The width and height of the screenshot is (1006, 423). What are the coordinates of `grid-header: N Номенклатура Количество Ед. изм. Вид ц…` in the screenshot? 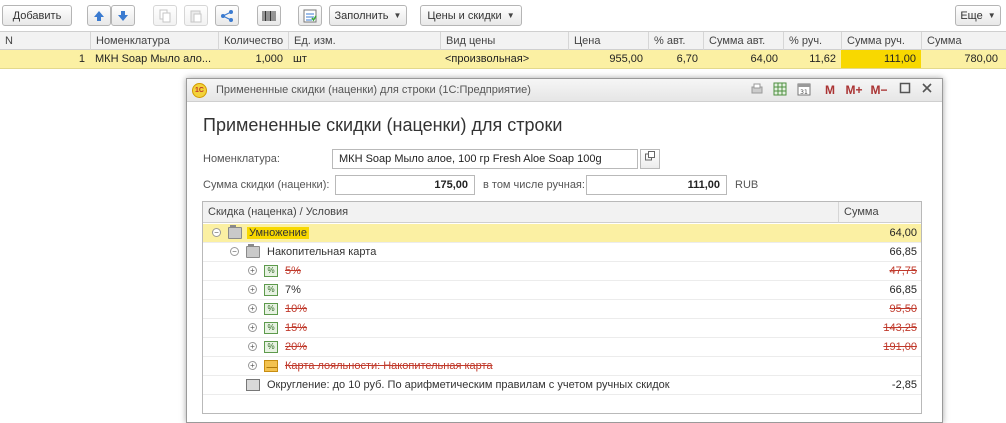 It's located at (503, 40).